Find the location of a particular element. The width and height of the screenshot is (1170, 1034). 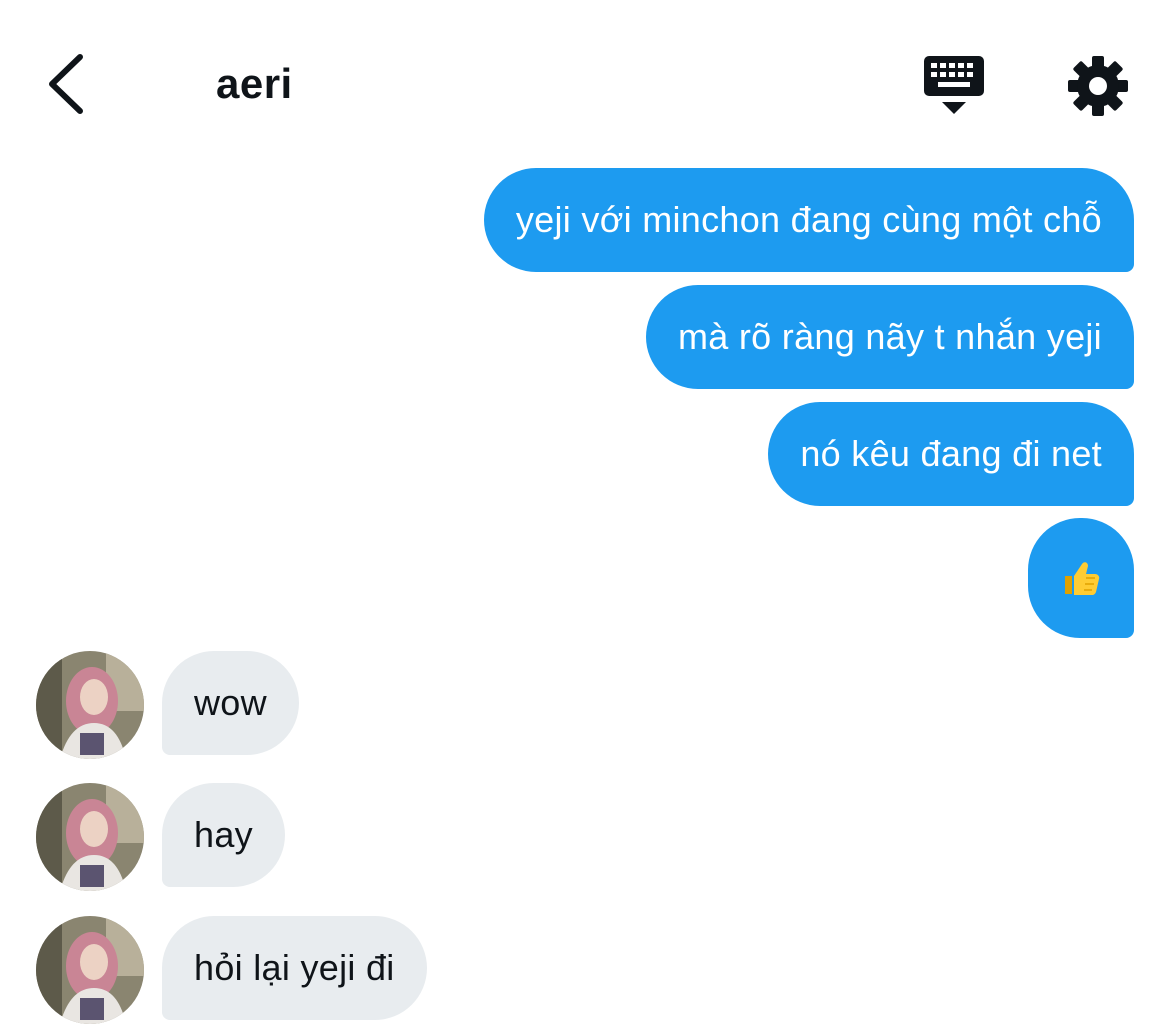

gear-icon is located at coordinates (1098, 86).